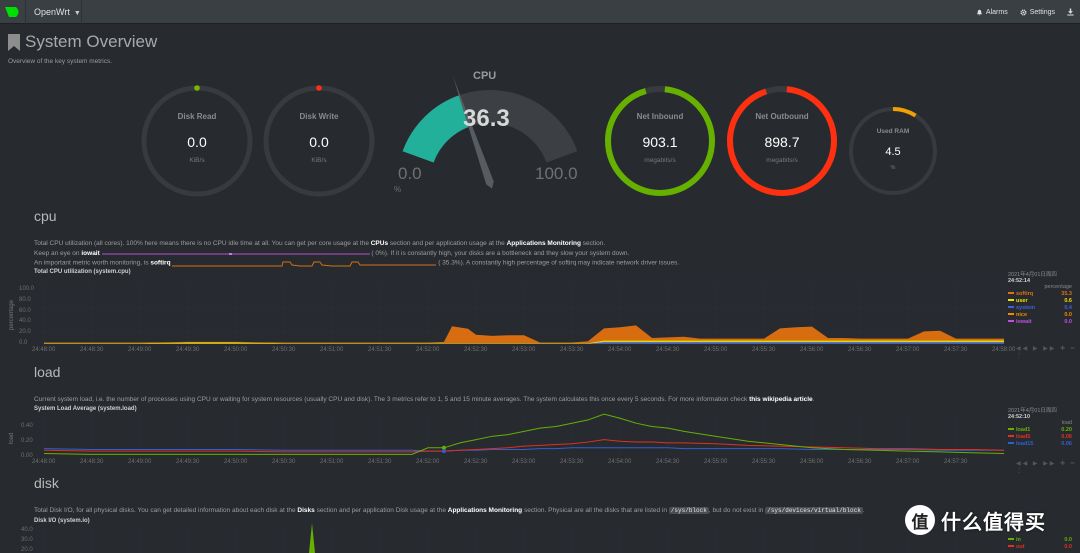  I want to click on legend-label: load5, so click(1019, 437).